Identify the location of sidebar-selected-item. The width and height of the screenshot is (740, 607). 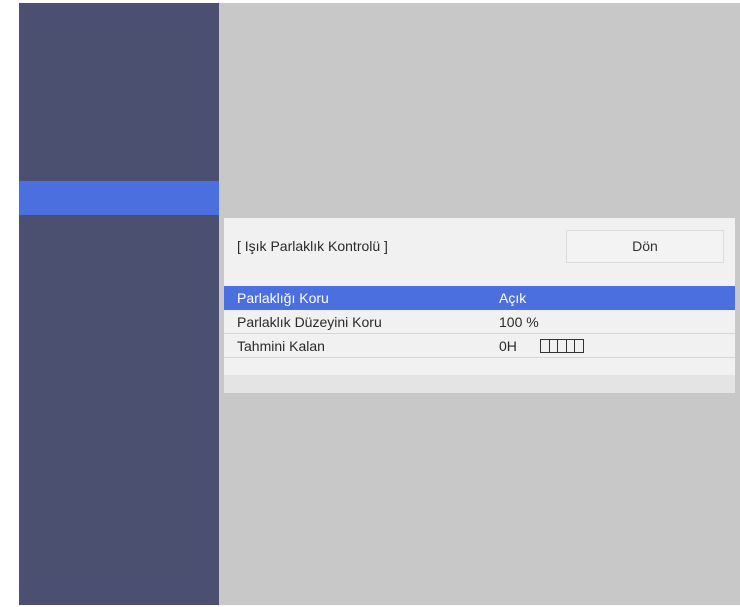
(119, 198).